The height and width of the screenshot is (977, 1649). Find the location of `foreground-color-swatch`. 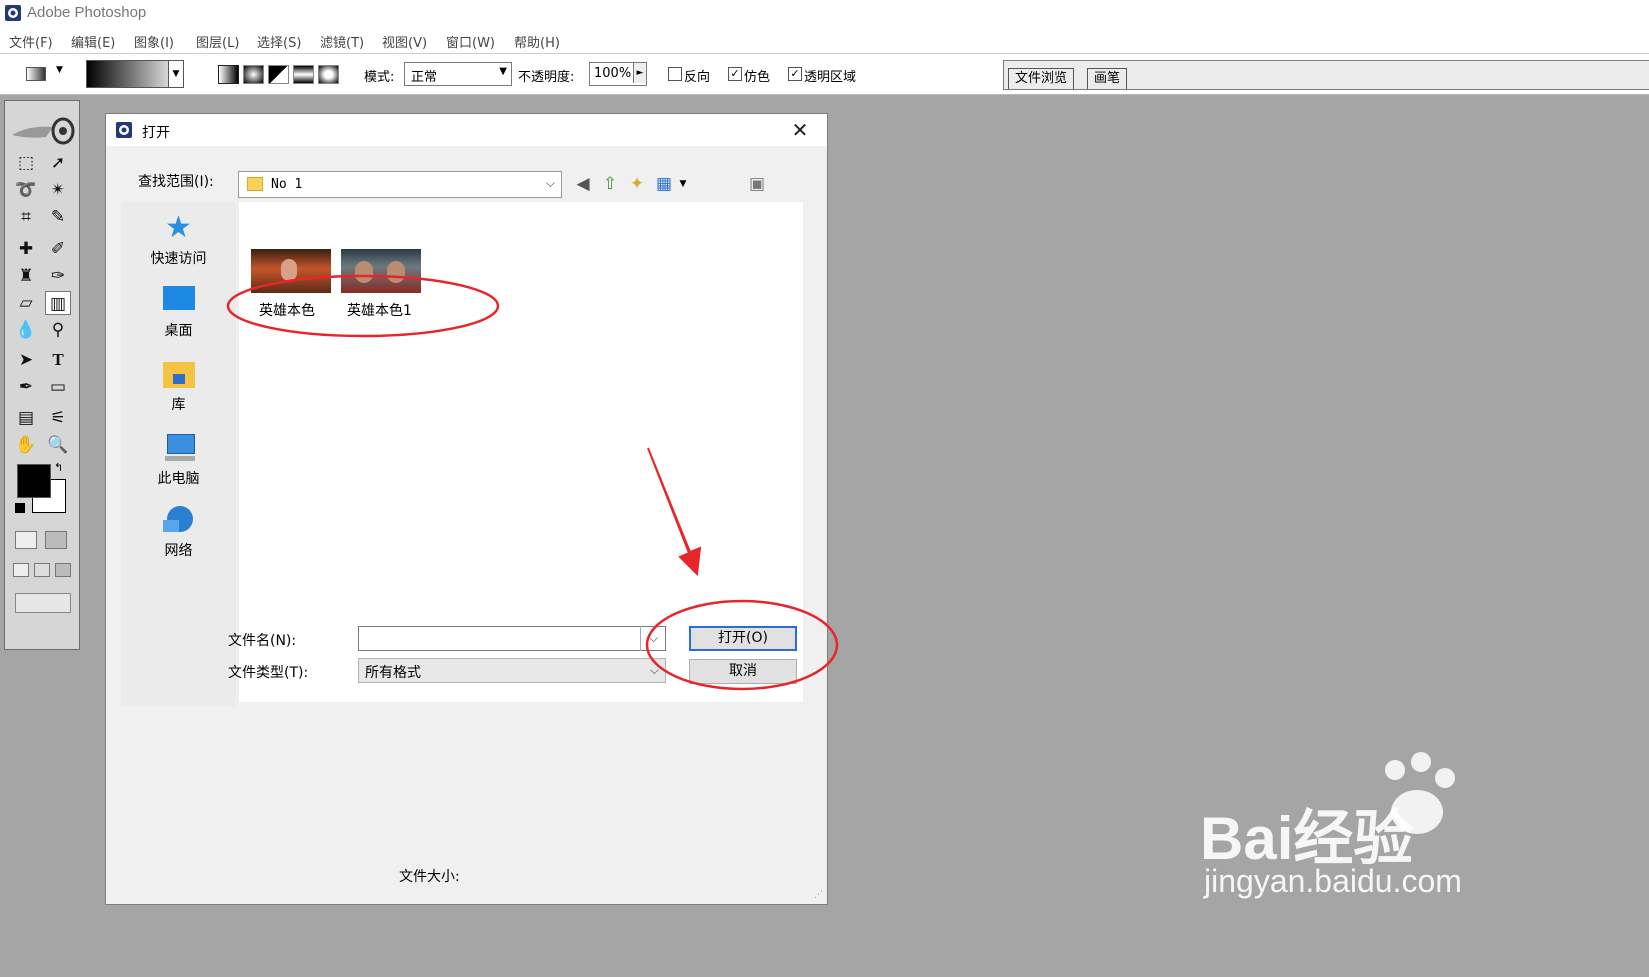

foreground-color-swatch is located at coordinates (34, 481).